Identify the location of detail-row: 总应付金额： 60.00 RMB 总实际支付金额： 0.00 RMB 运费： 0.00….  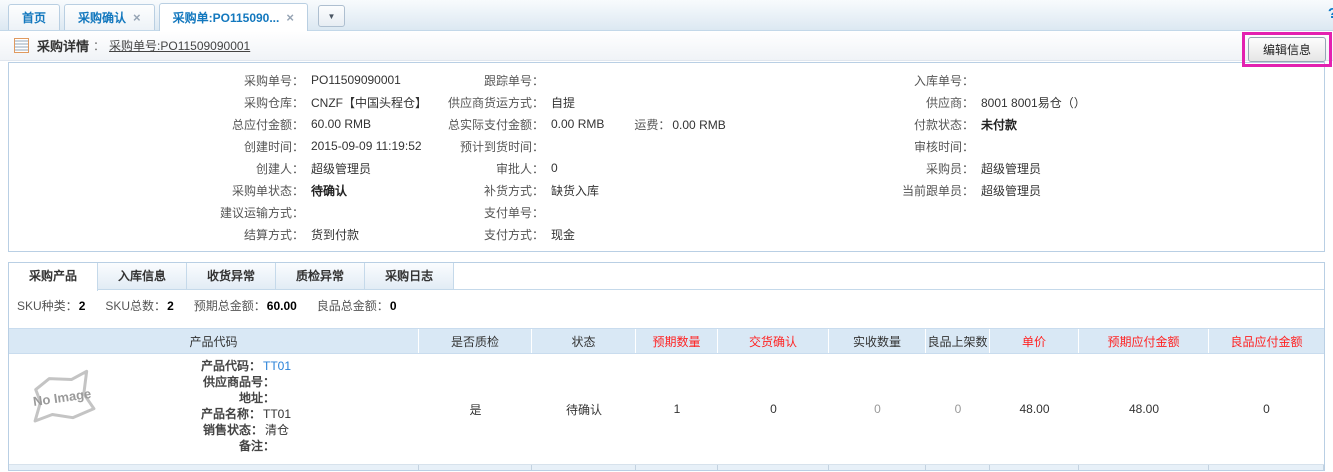
(666, 124).